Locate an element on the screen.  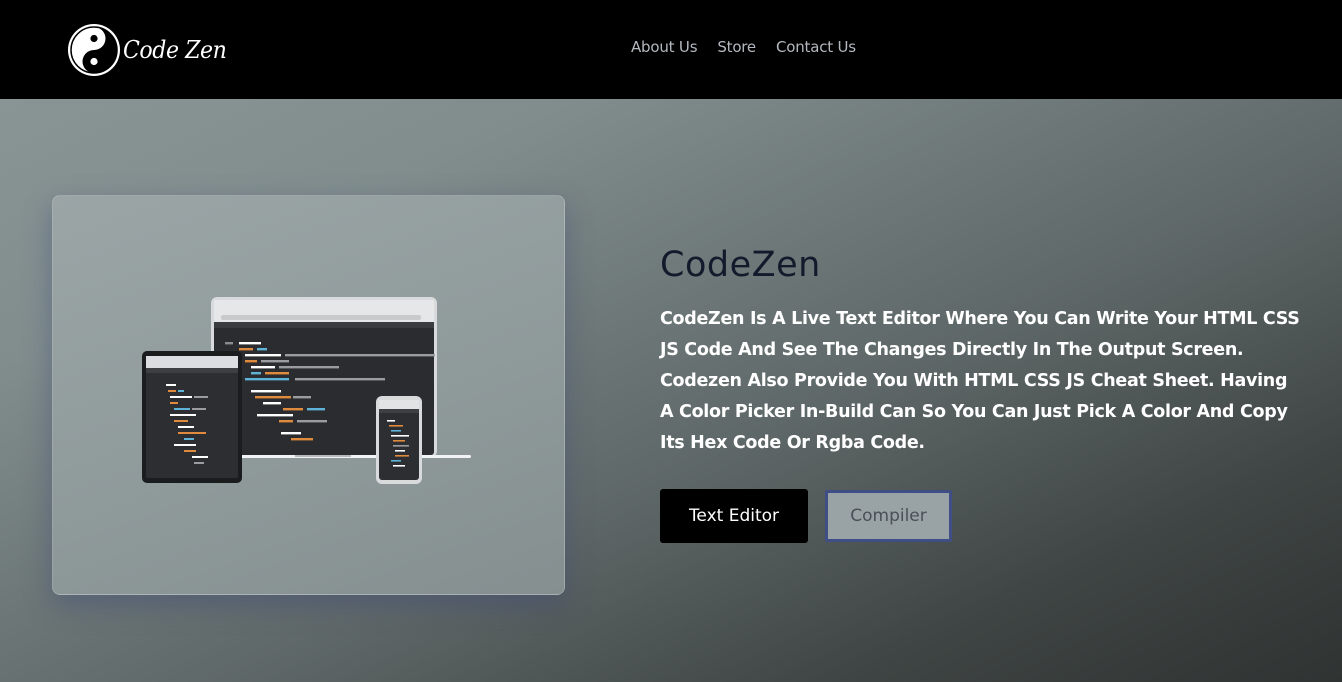
compiler-button: Compiler is located at coordinates (888, 516).